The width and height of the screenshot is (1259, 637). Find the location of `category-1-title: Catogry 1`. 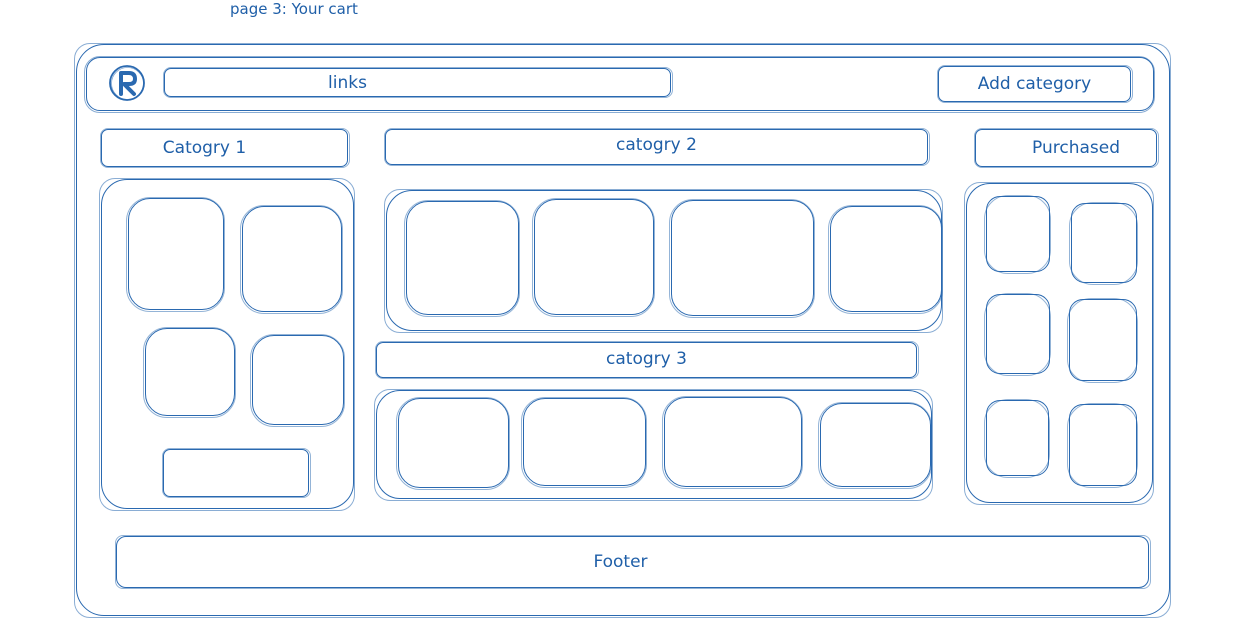

category-1-title: Catogry 1 is located at coordinates (225, 148).